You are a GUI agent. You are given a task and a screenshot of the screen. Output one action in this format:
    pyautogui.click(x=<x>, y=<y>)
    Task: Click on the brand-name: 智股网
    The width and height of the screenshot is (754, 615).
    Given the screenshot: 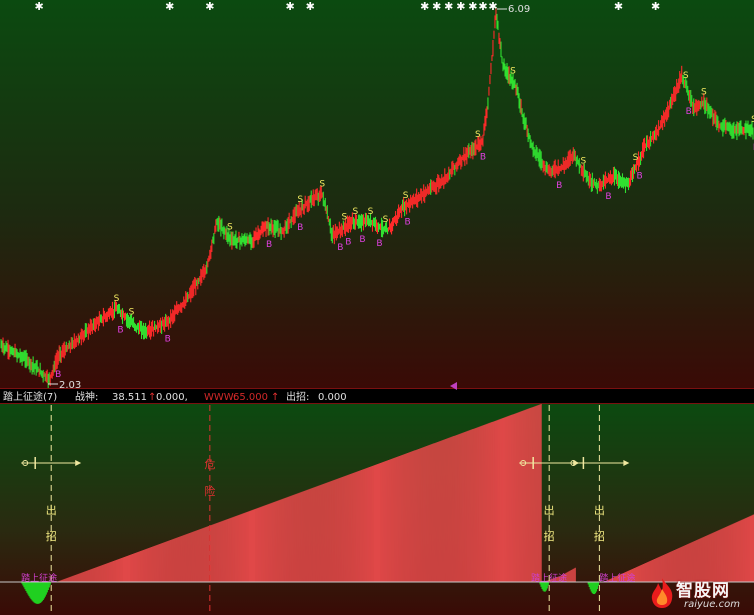 What is the action you would take?
    pyautogui.click(x=703, y=591)
    